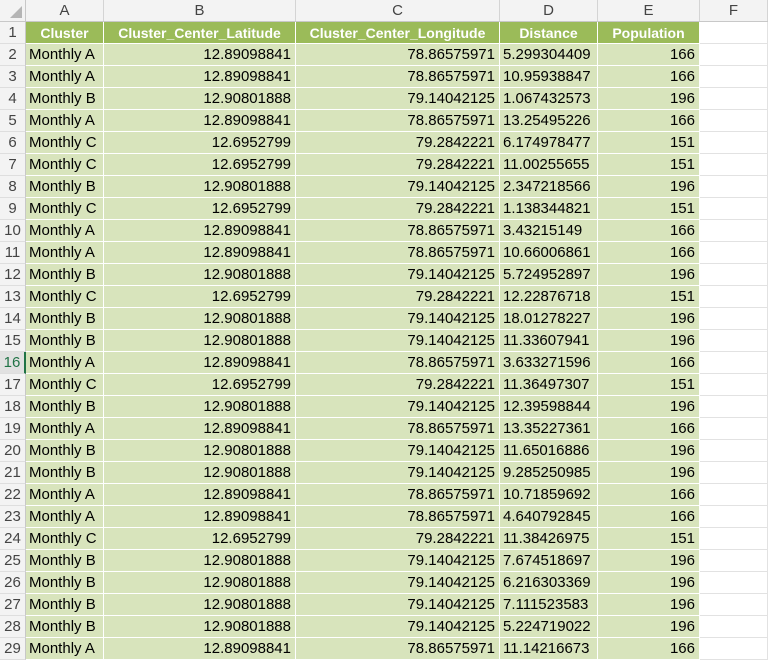 Image resolution: width=768 pixels, height=666 pixels. Describe the element at coordinates (549, 495) in the screenshot. I see `distance-cell: 10.71859692` at that location.